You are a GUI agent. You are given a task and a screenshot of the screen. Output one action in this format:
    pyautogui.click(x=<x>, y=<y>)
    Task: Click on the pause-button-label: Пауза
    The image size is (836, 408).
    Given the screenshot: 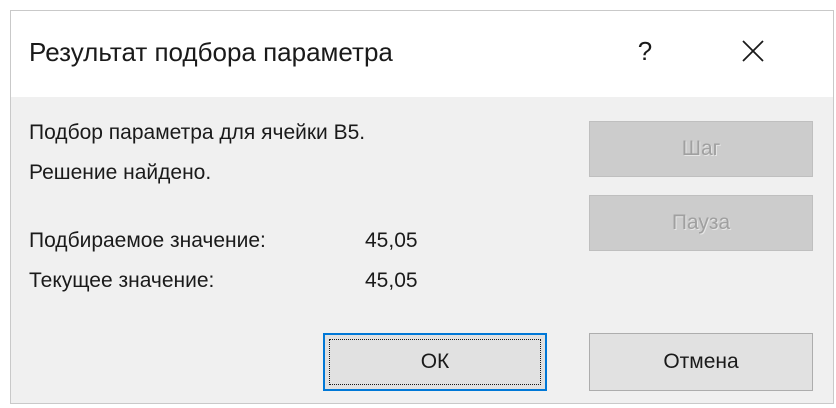 What is the action you would take?
    pyautogui.click(x=701, y=222)
    